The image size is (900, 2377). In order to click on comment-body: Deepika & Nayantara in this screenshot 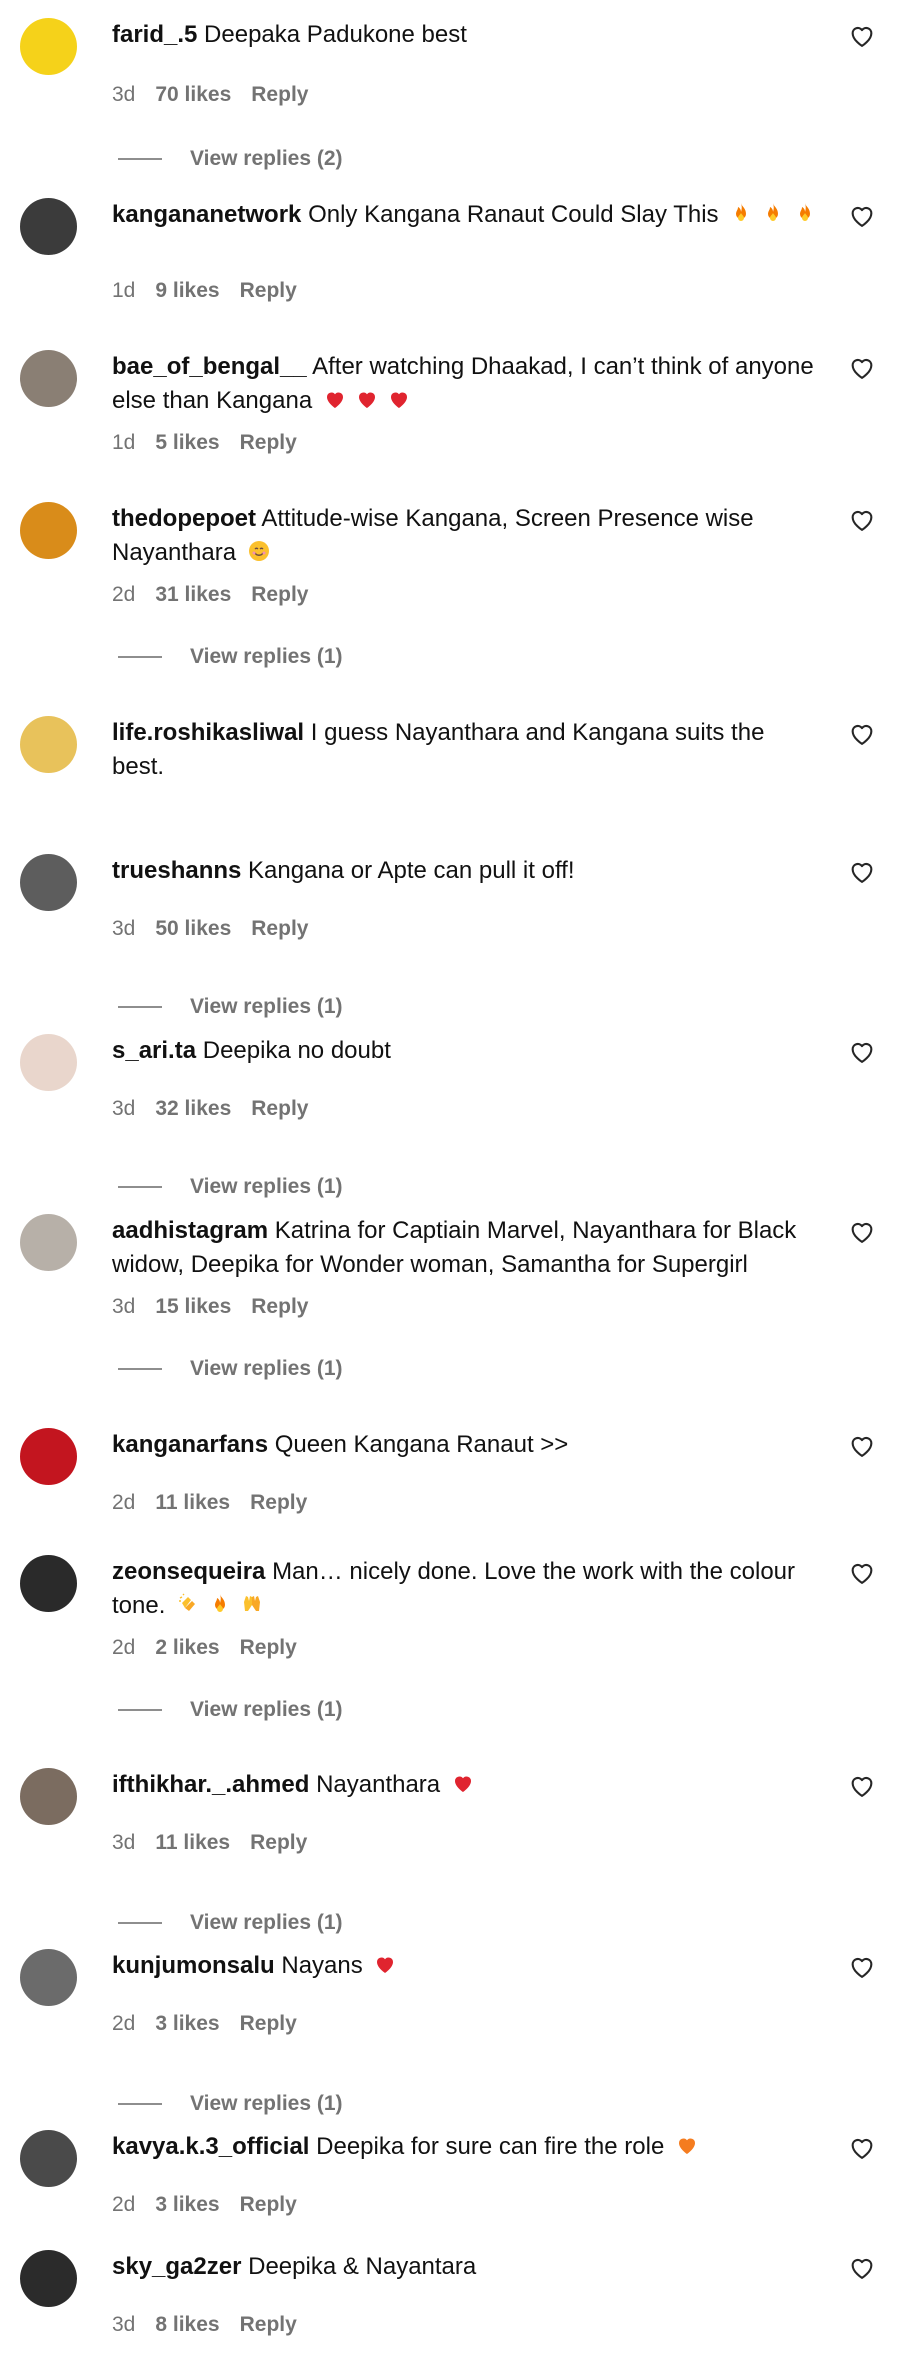, I will do `click(362, 2266)`.